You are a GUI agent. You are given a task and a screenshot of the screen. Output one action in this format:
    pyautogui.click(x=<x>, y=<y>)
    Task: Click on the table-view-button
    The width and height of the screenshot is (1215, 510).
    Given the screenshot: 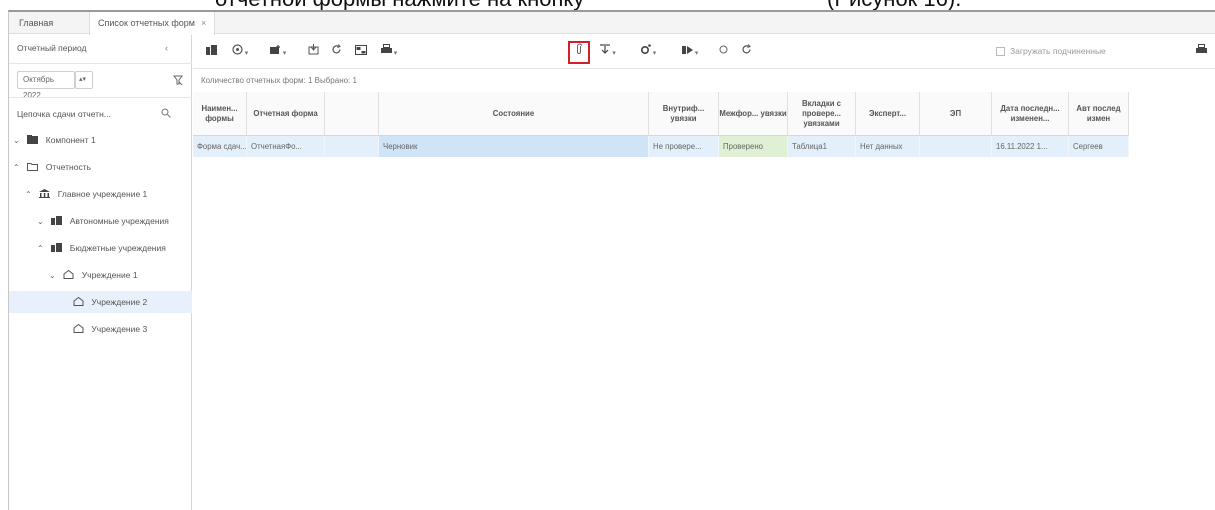 What is the action you would take?
    pyautogui.click(x=361, y=52)
    